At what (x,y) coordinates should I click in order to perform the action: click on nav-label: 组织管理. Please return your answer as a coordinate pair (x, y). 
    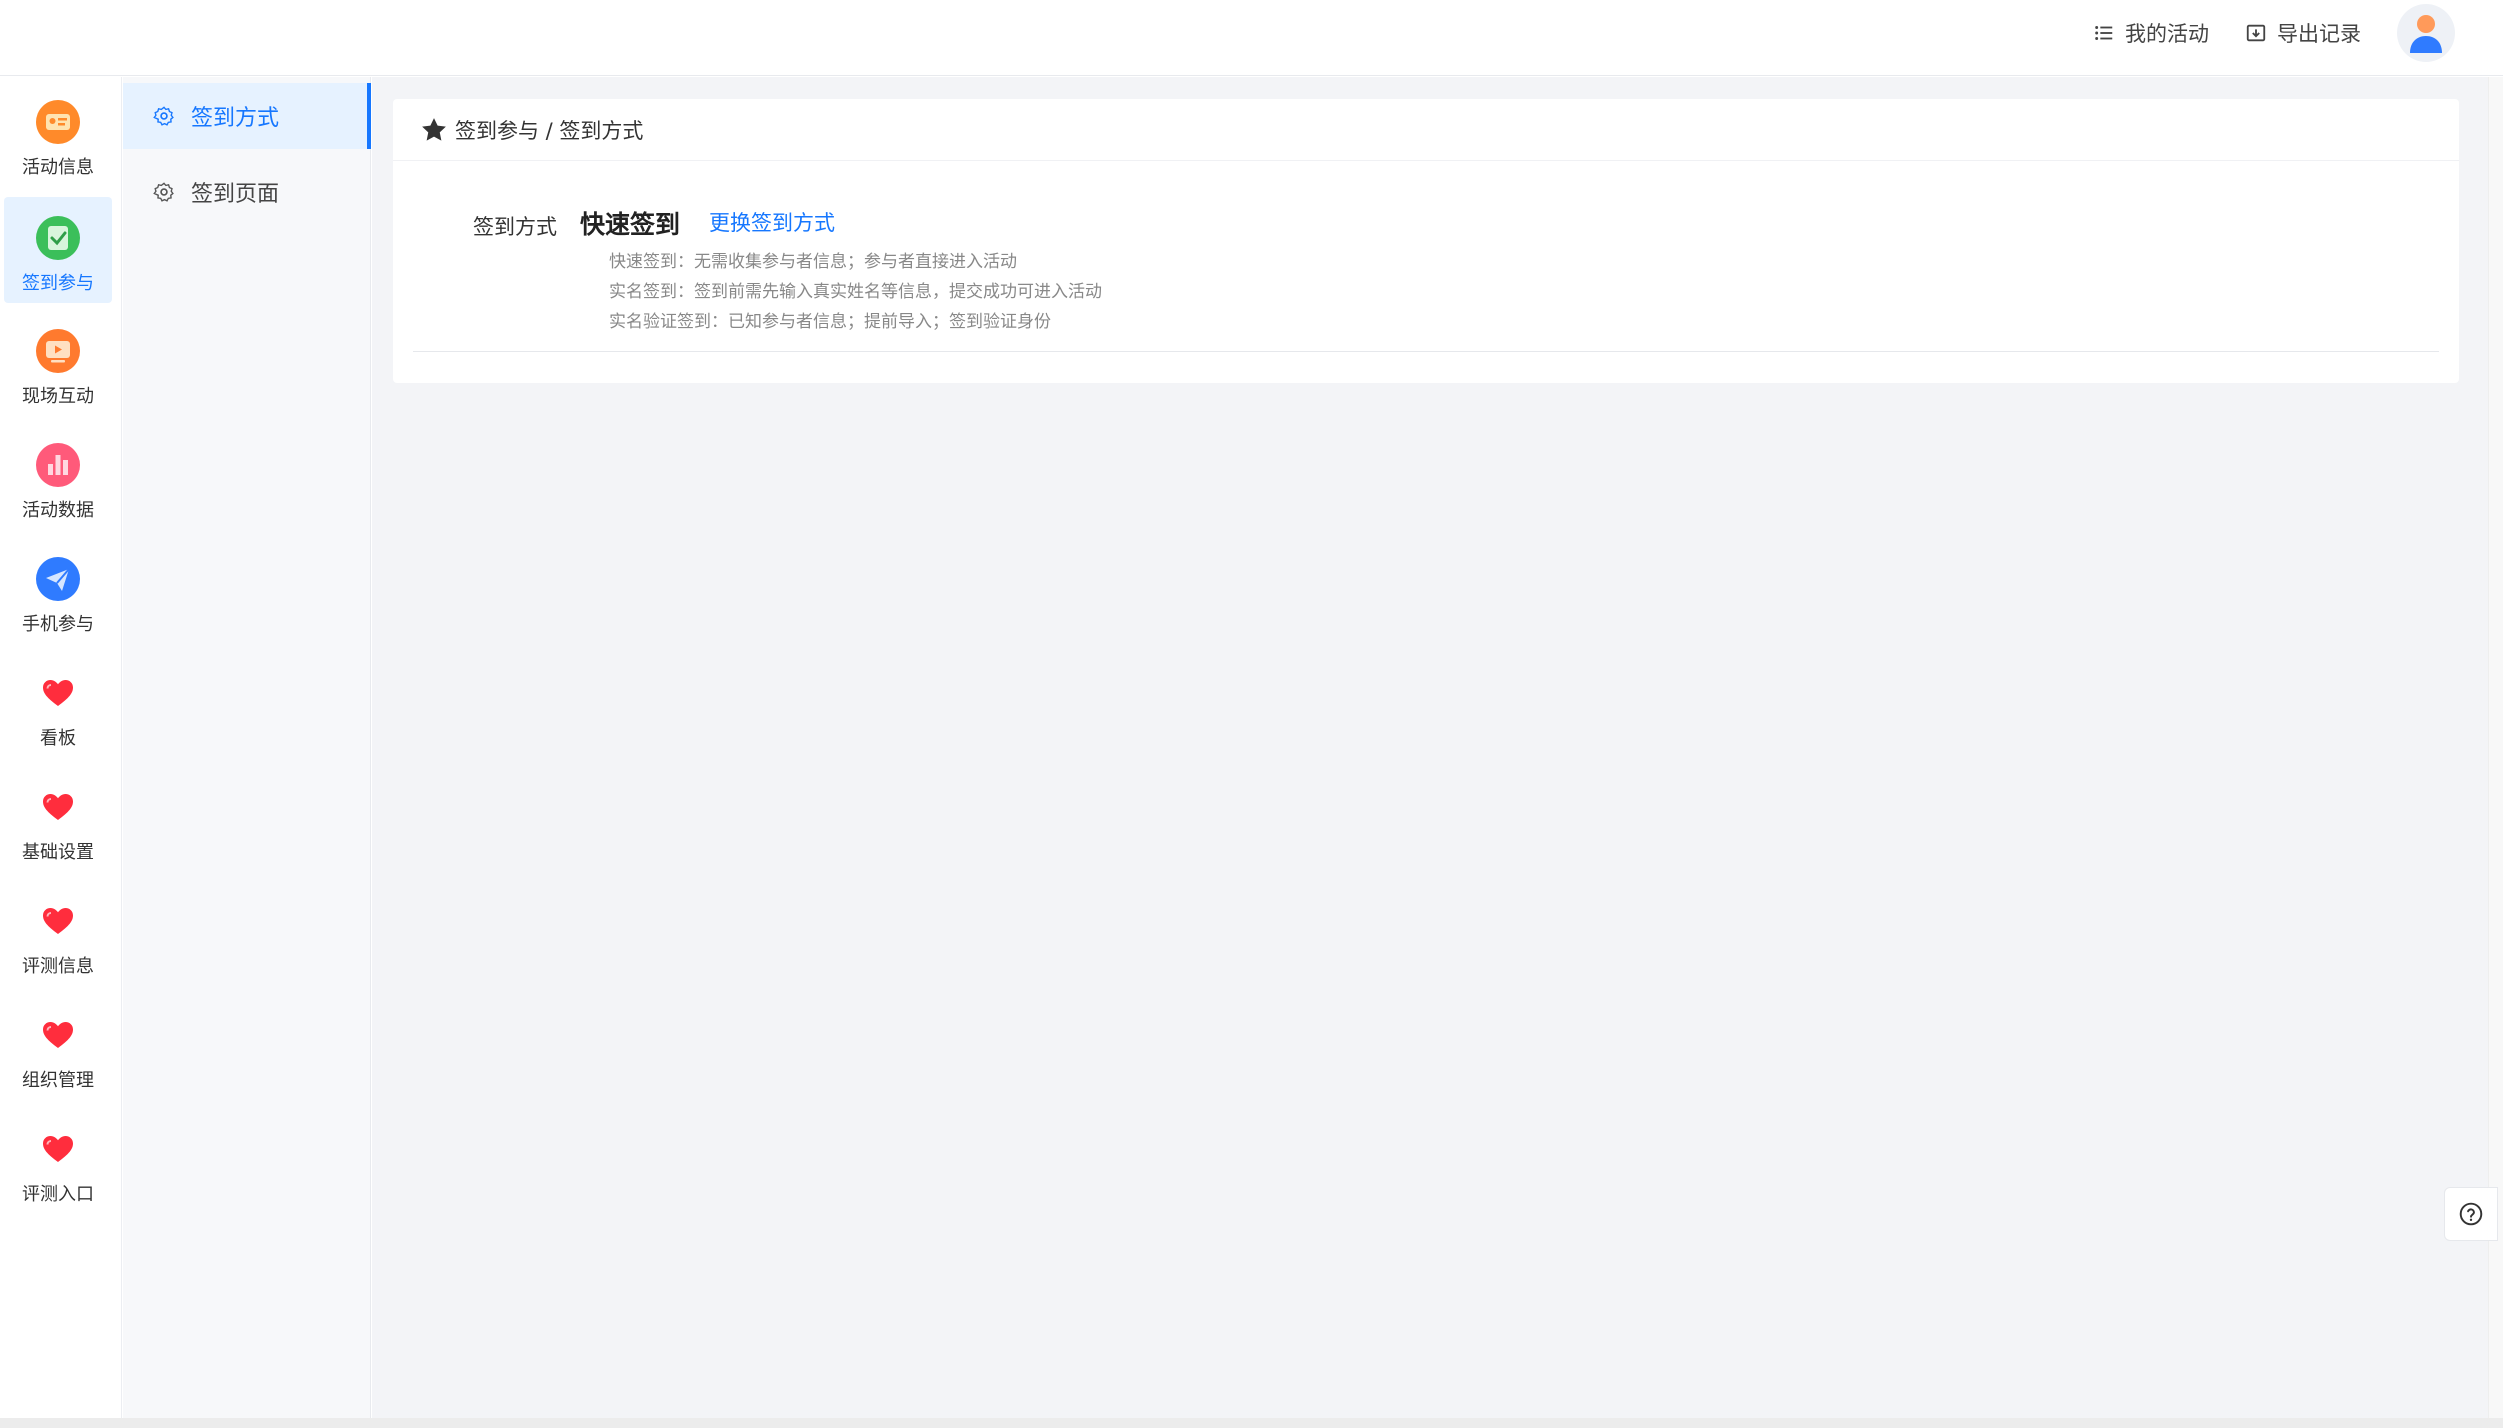
    Looking at the image, I should click on (58, 1080).